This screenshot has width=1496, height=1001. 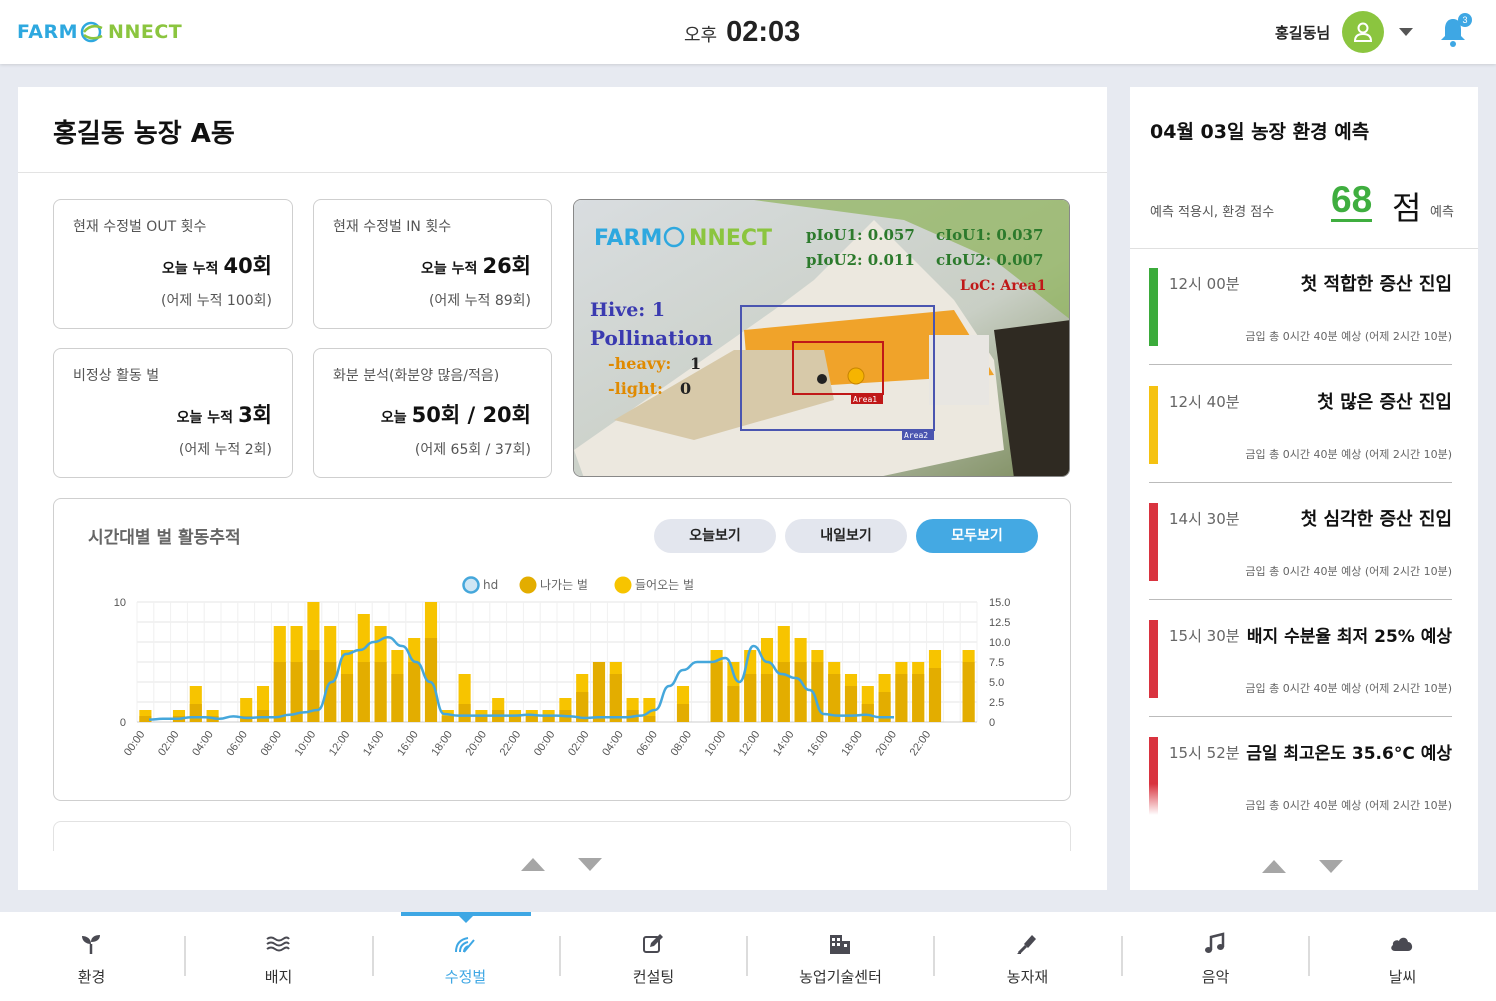 What do you see at coordinates (1212, 212) in the screenshot?
I see `score-label: 예측 적용시, 환경 점수` at bounding box center [1212, 212].